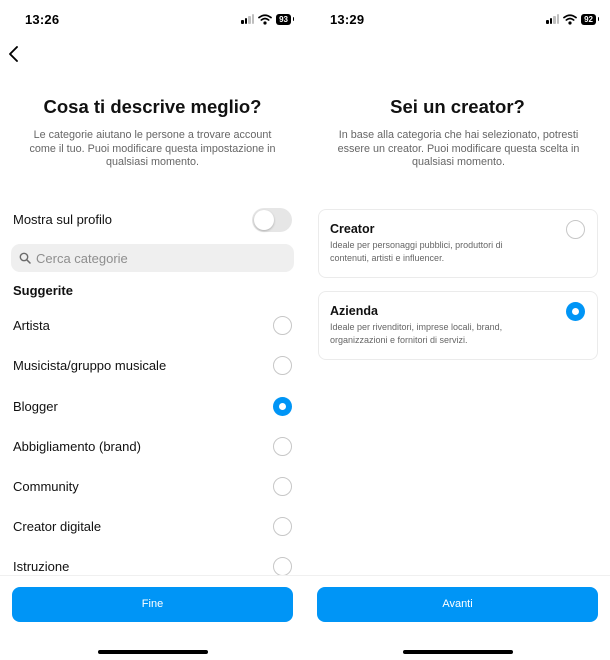  I want to click on category-item: Blogger, so click(152, 407).